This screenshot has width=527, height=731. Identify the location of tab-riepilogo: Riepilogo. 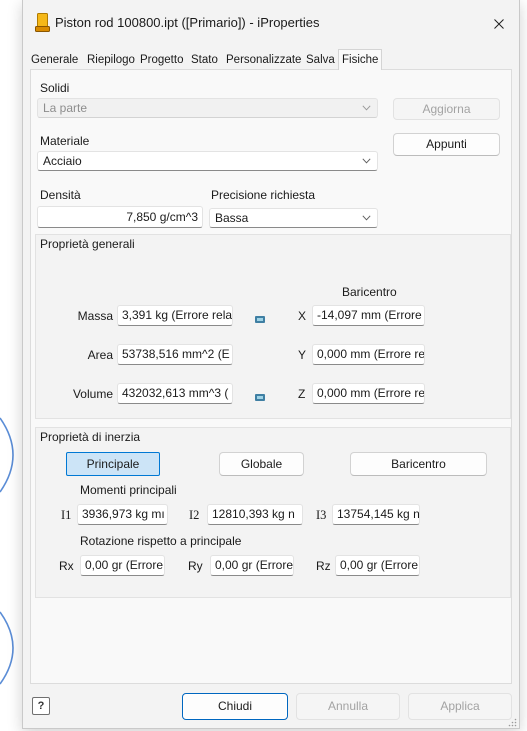
(111, 60).